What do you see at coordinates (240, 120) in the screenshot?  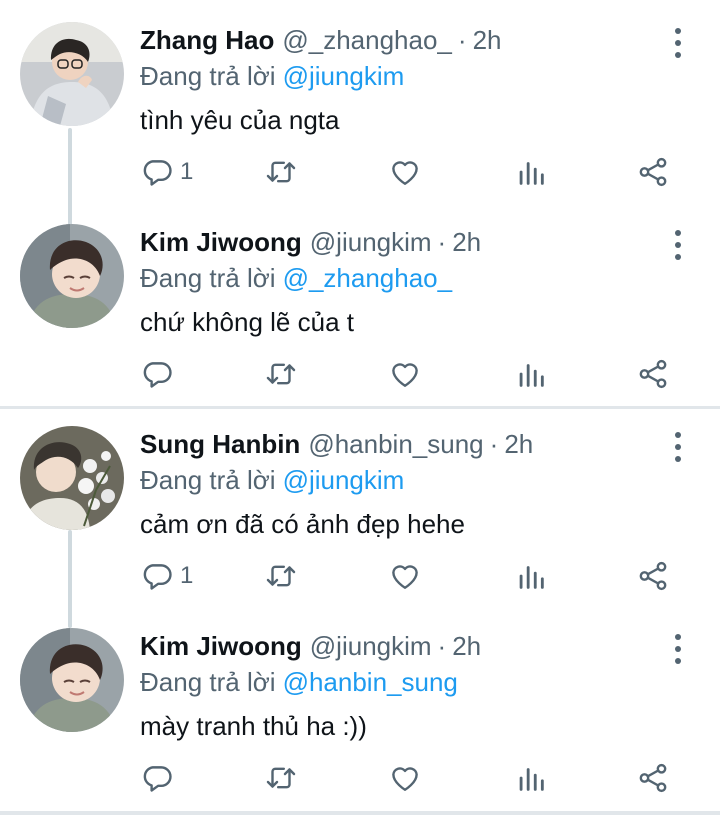 I see `tweet-text: tình yêu của ngta` at bounding box center [240, 120].